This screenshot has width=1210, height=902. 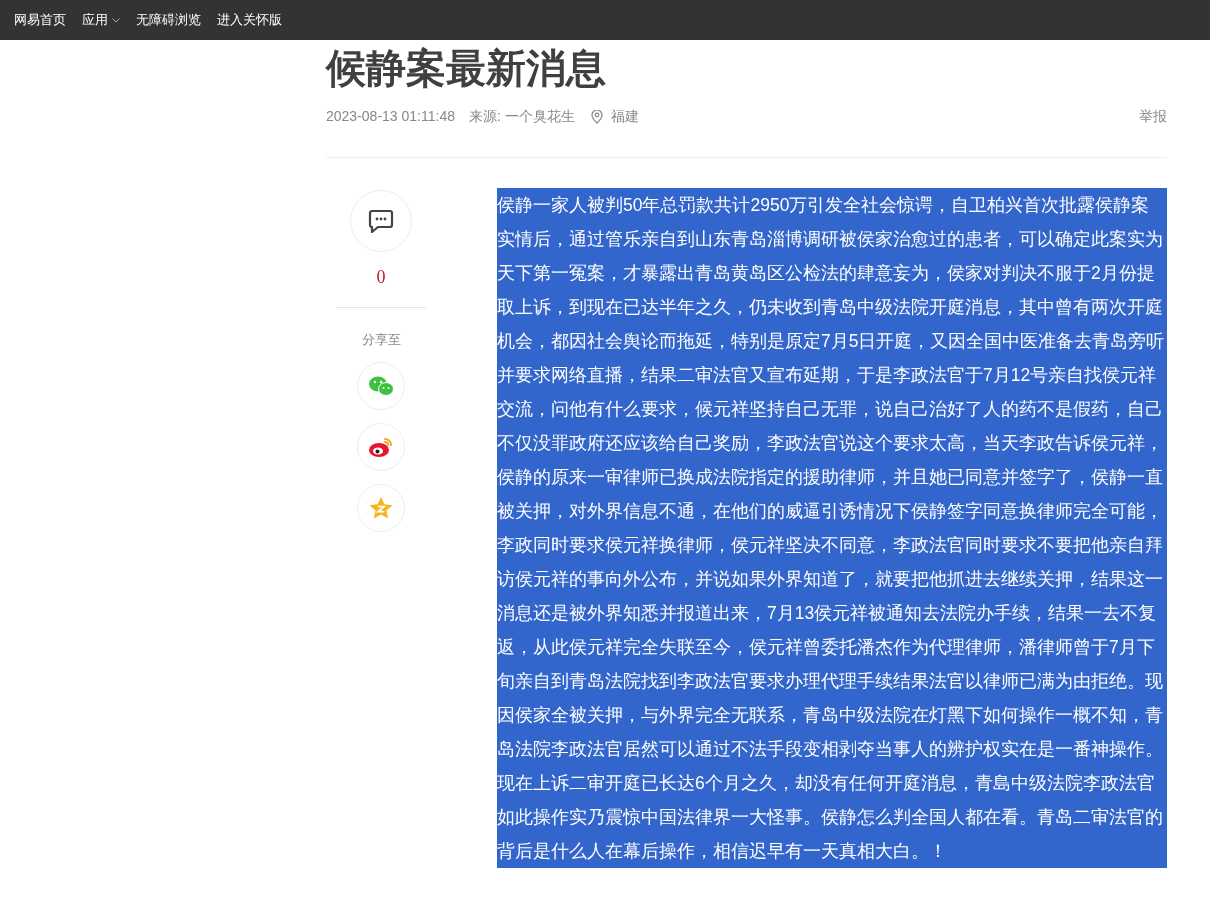 What do you see at coordinates (40, 20) in the screenshot?
I see `nav-link: 网易首页` at bounding box center [40, 20].